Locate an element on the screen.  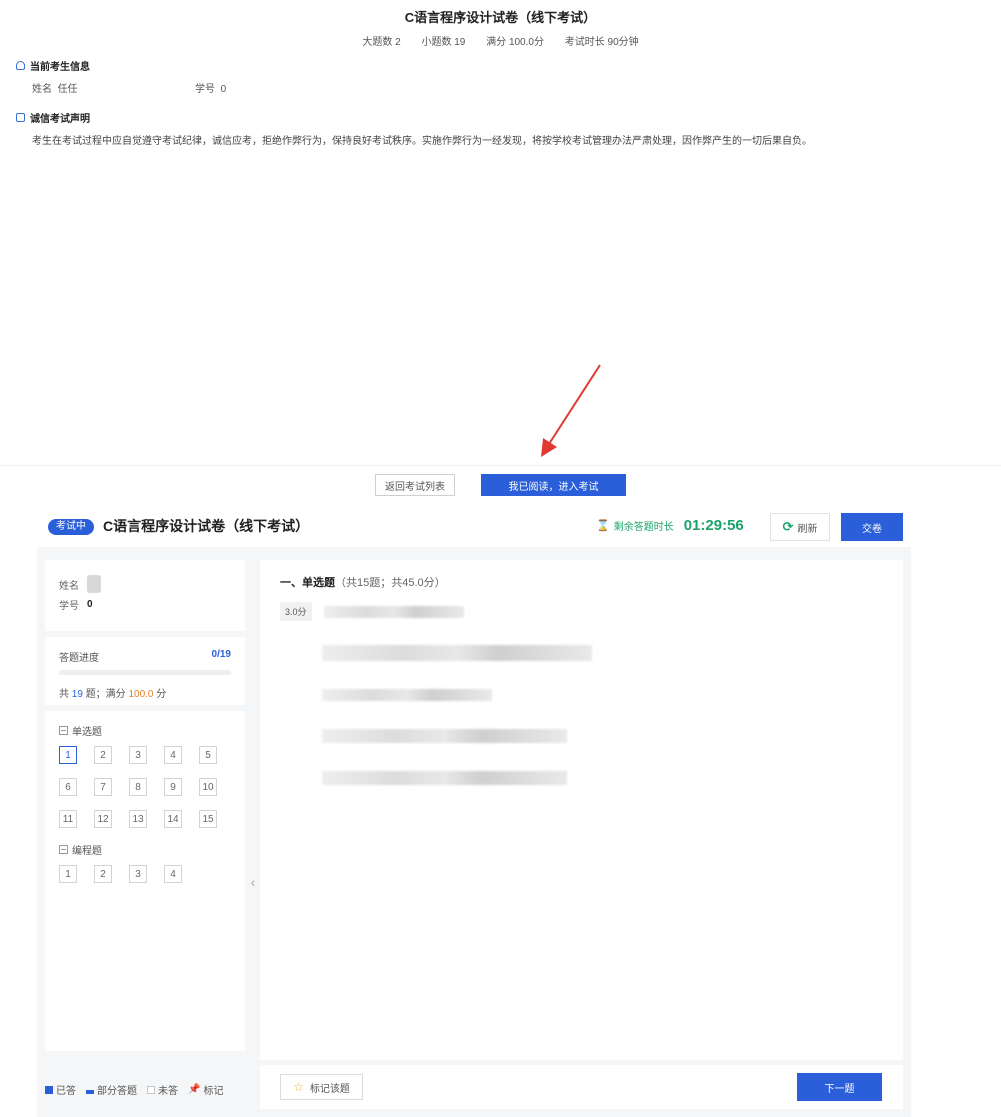
question-number-button: 8 is located at coordinates (138, 787).